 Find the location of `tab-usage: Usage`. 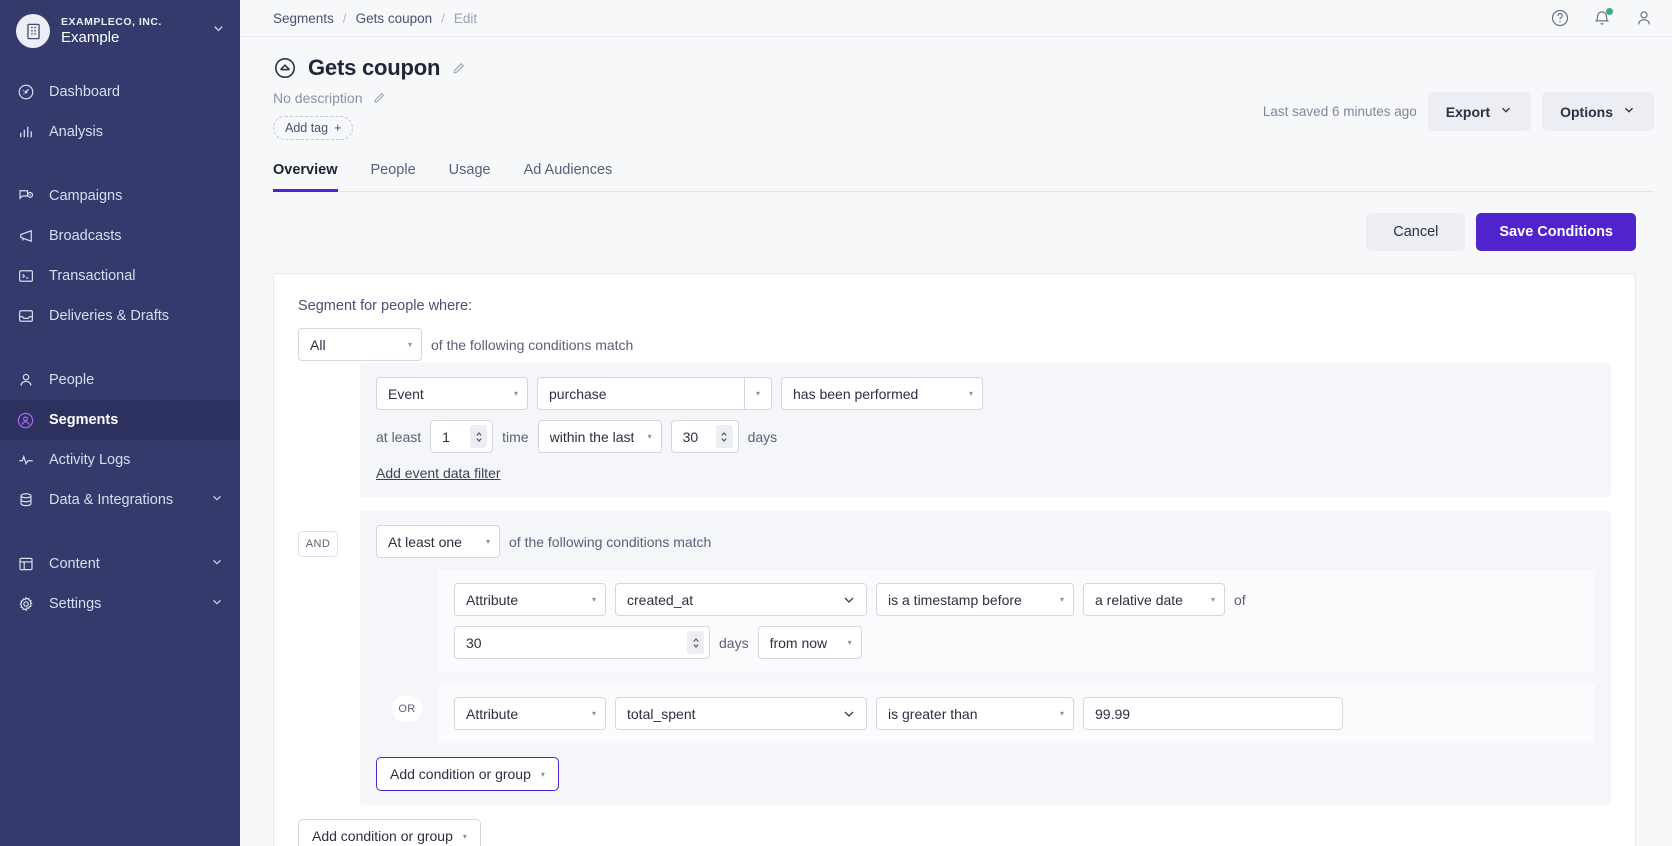

tab-usage: Usage is located at coordinates (470, 177).